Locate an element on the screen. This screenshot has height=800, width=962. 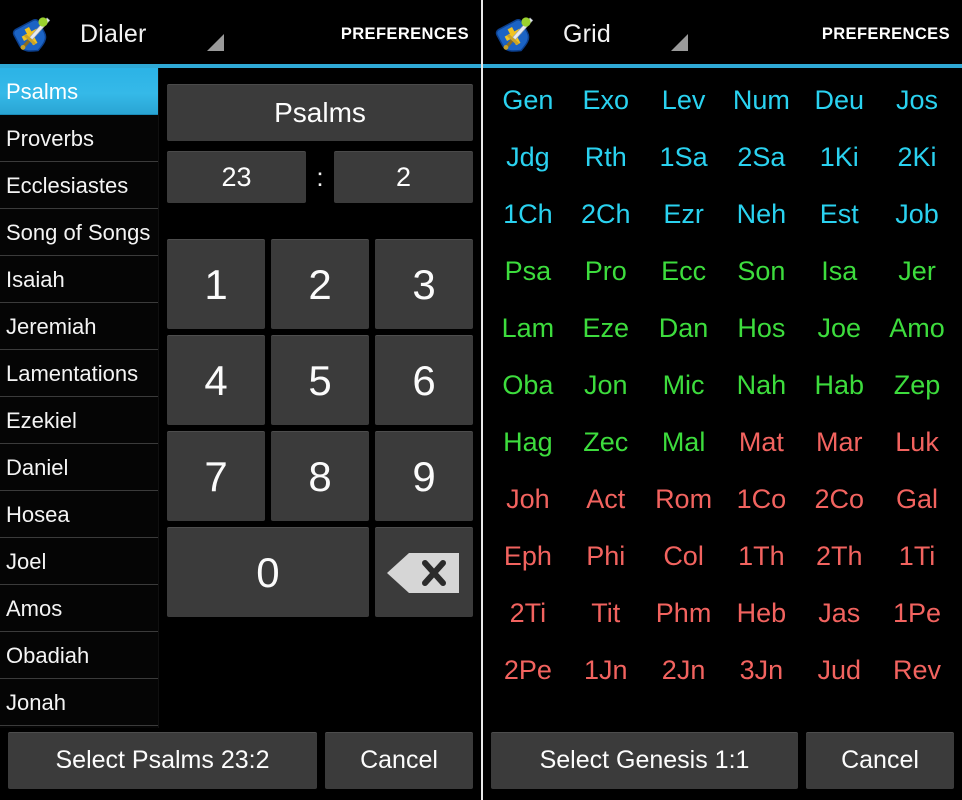
grid-book-1Th: 1Th is located at coordinates (761, 556).